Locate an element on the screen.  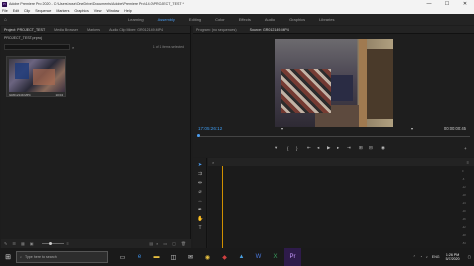
workspace-libraries: Libraries is located at coordinates (326, 19).